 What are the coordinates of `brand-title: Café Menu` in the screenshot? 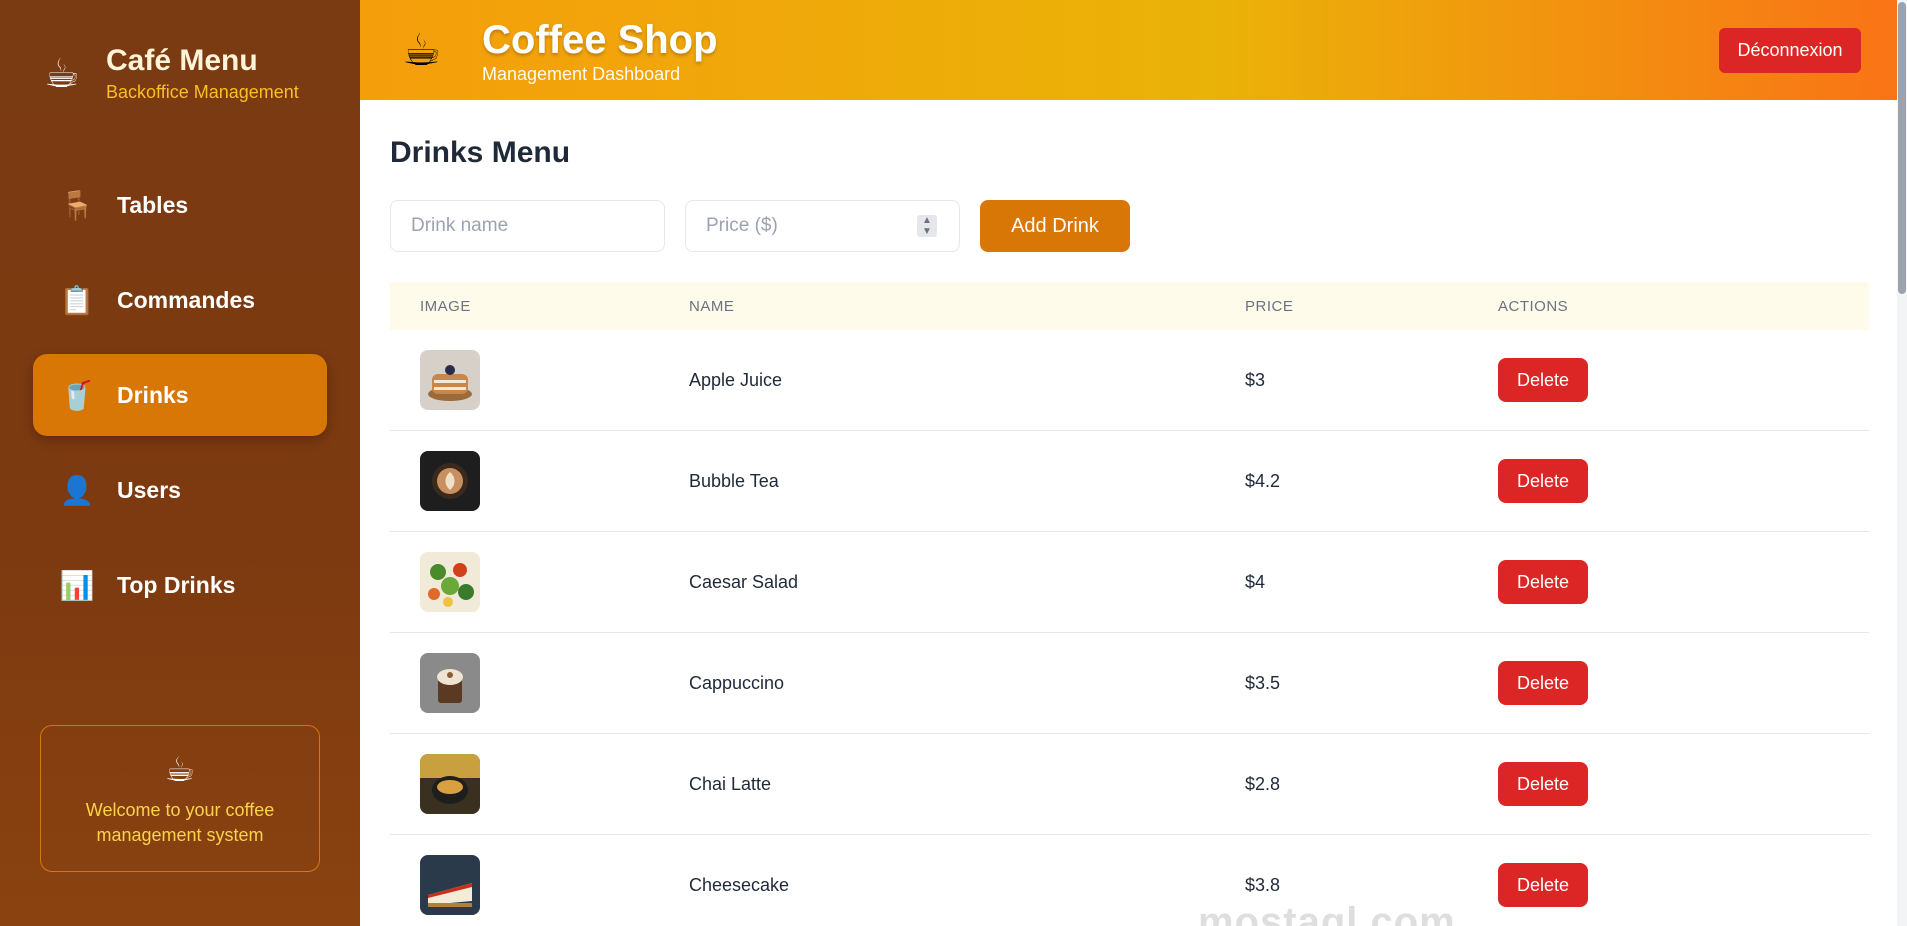 It's located at (182, 60).